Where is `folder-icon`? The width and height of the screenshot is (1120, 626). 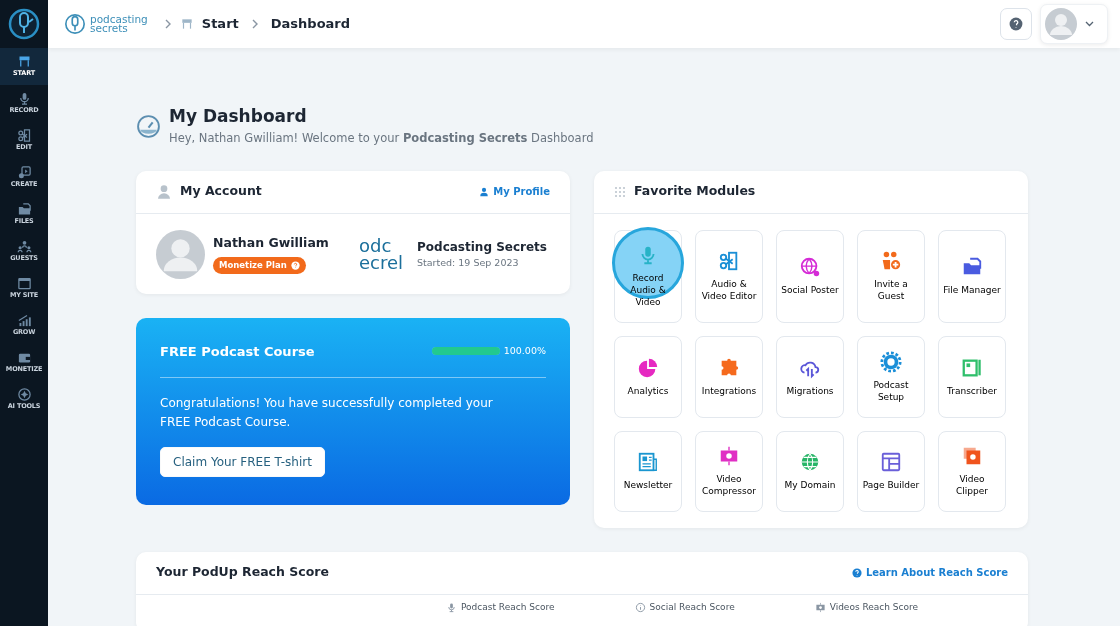 folder-icon is located at coordinates (24, 210).